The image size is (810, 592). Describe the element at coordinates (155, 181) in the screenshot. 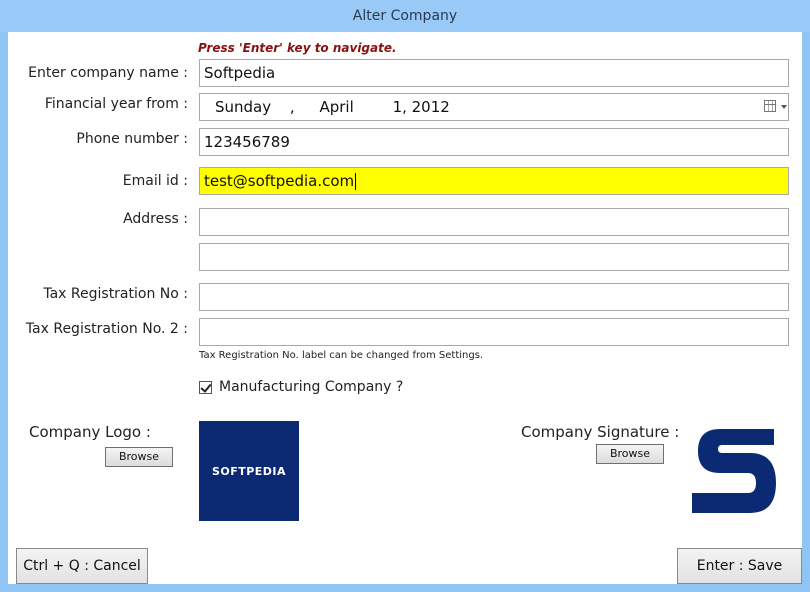

I see `email-label: Email id :` at that location.